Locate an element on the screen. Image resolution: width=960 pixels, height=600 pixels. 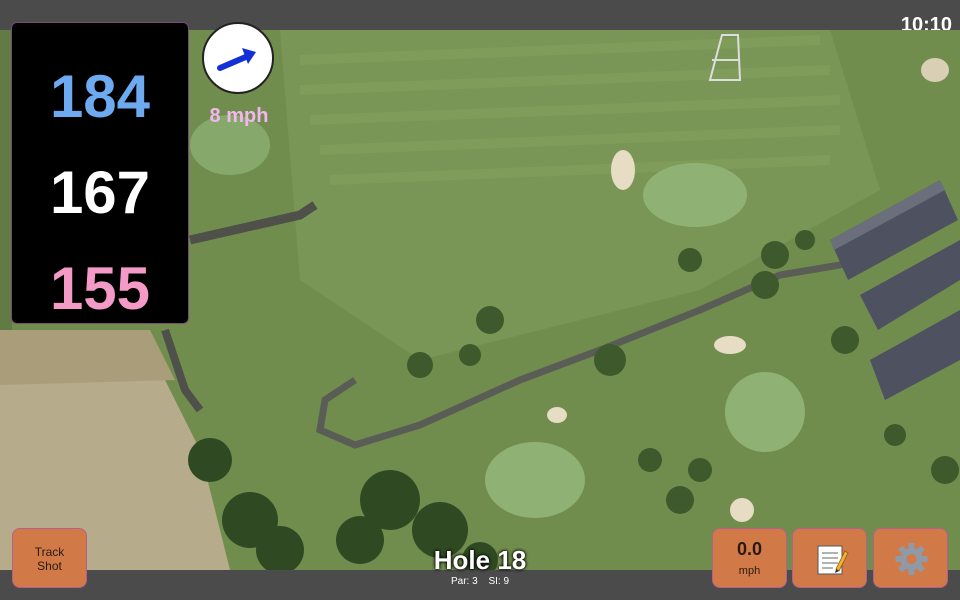
wind-speed-label: 8 mph is located at coordinates (239, 116).